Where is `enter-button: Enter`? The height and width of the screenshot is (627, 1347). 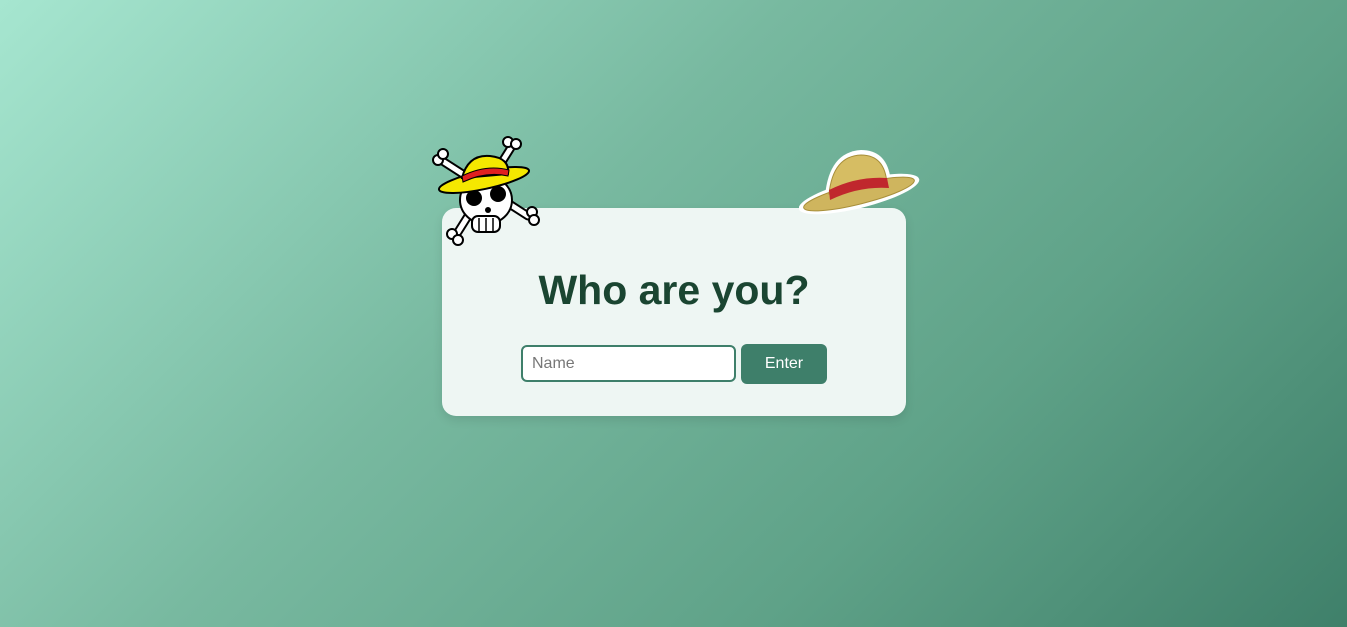 enter-button: Enter is located at coordinates (784, 364).